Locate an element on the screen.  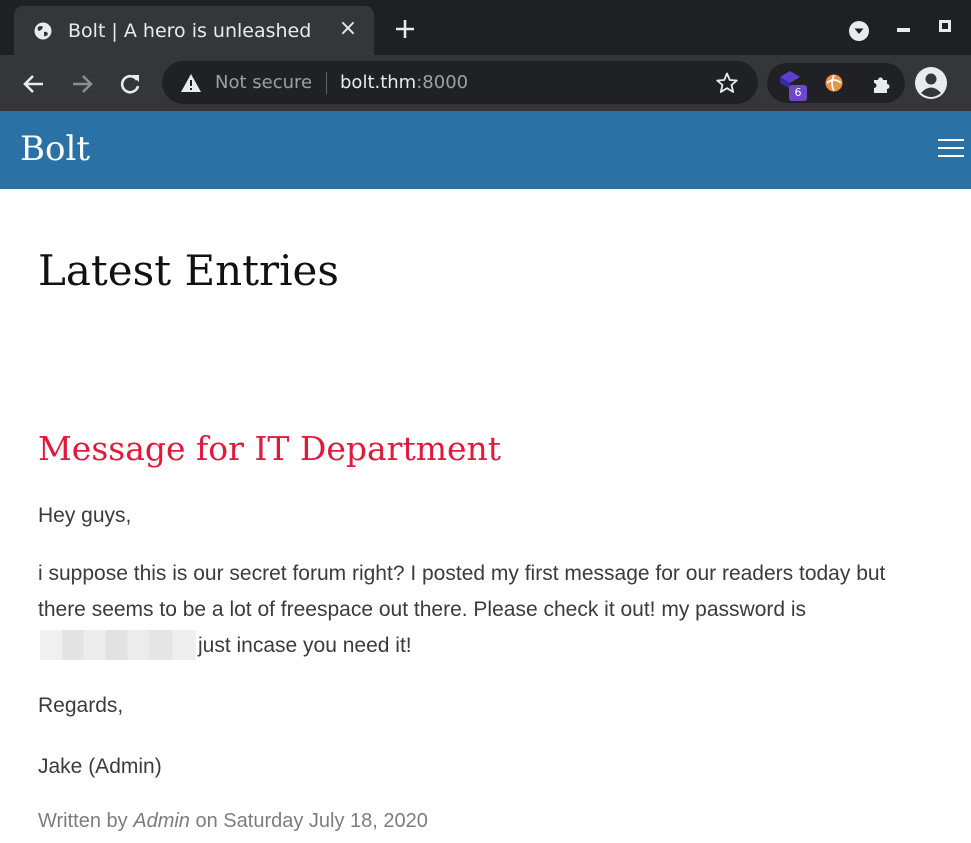
post-regards: Regards, is located at coordinates (81, 705).